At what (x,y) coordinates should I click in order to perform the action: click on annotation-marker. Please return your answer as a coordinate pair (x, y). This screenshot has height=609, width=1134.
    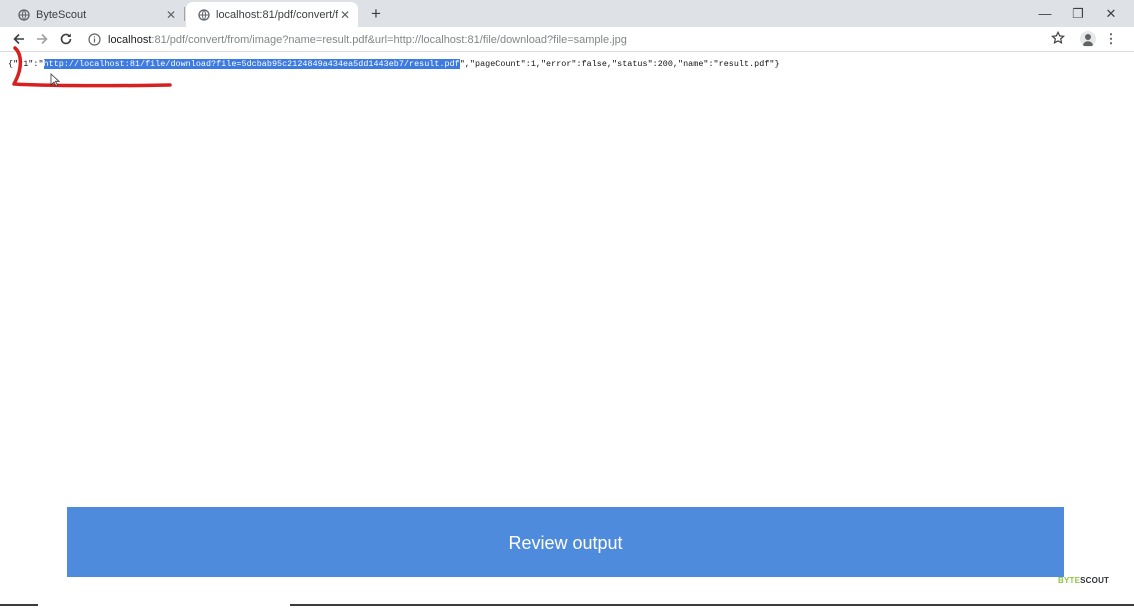
    Looking at the image, I should click on (92, 67).